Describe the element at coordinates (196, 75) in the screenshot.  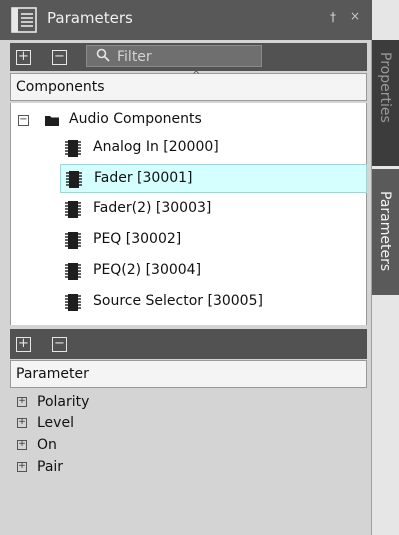
I see `sort-caret-icon: ^` at that location.